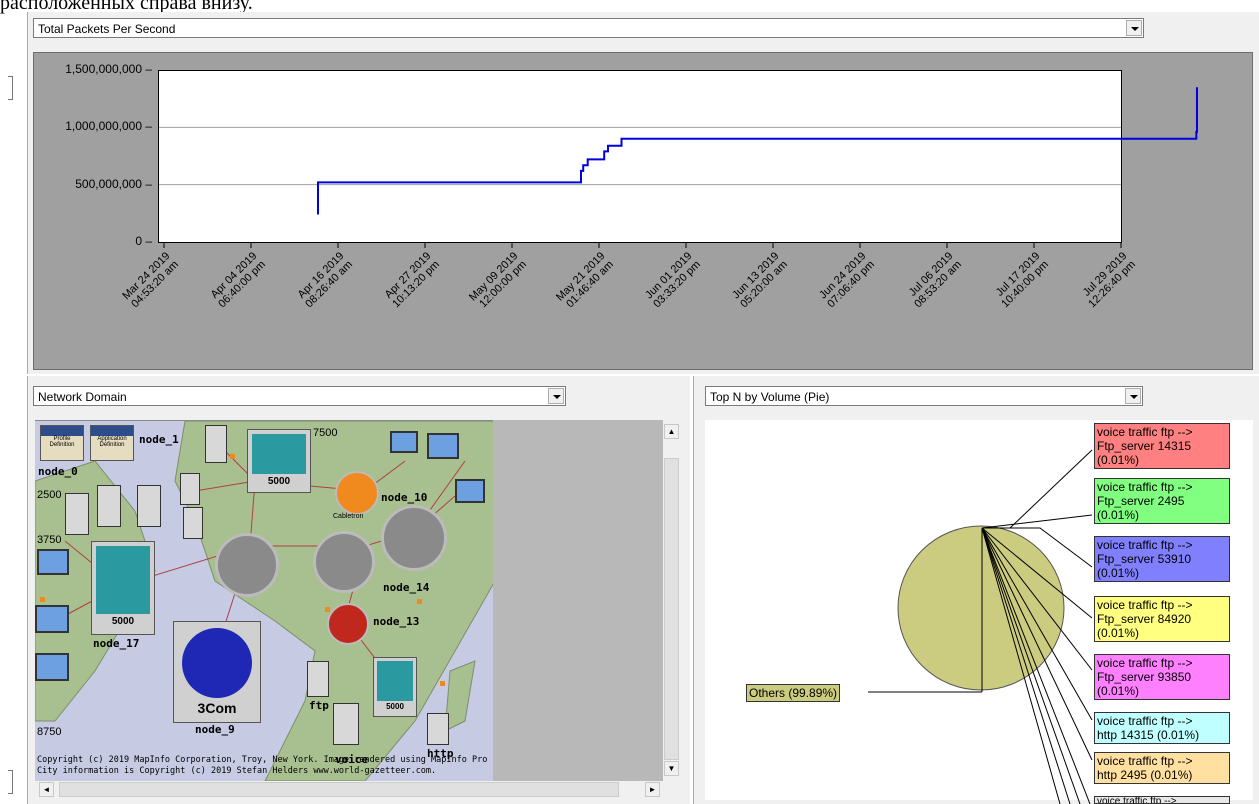  I want to click on pie-chart-svg, so click(980, 626).